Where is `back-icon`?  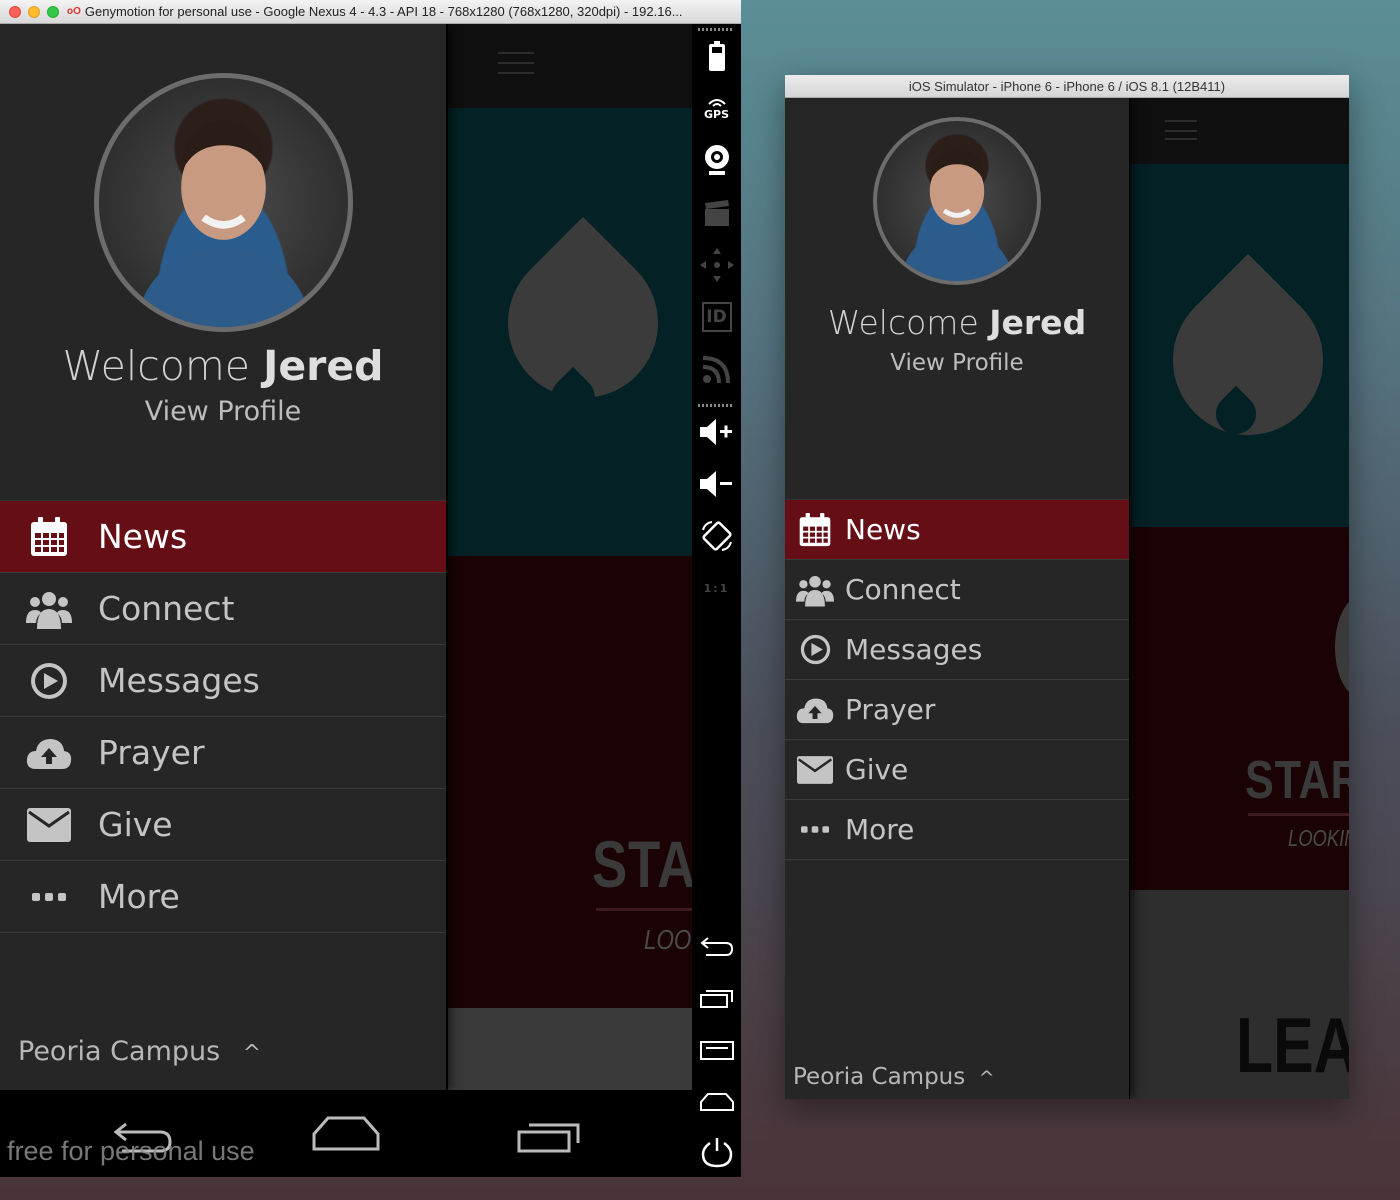 back-icon is located at coordinates (716, 946).